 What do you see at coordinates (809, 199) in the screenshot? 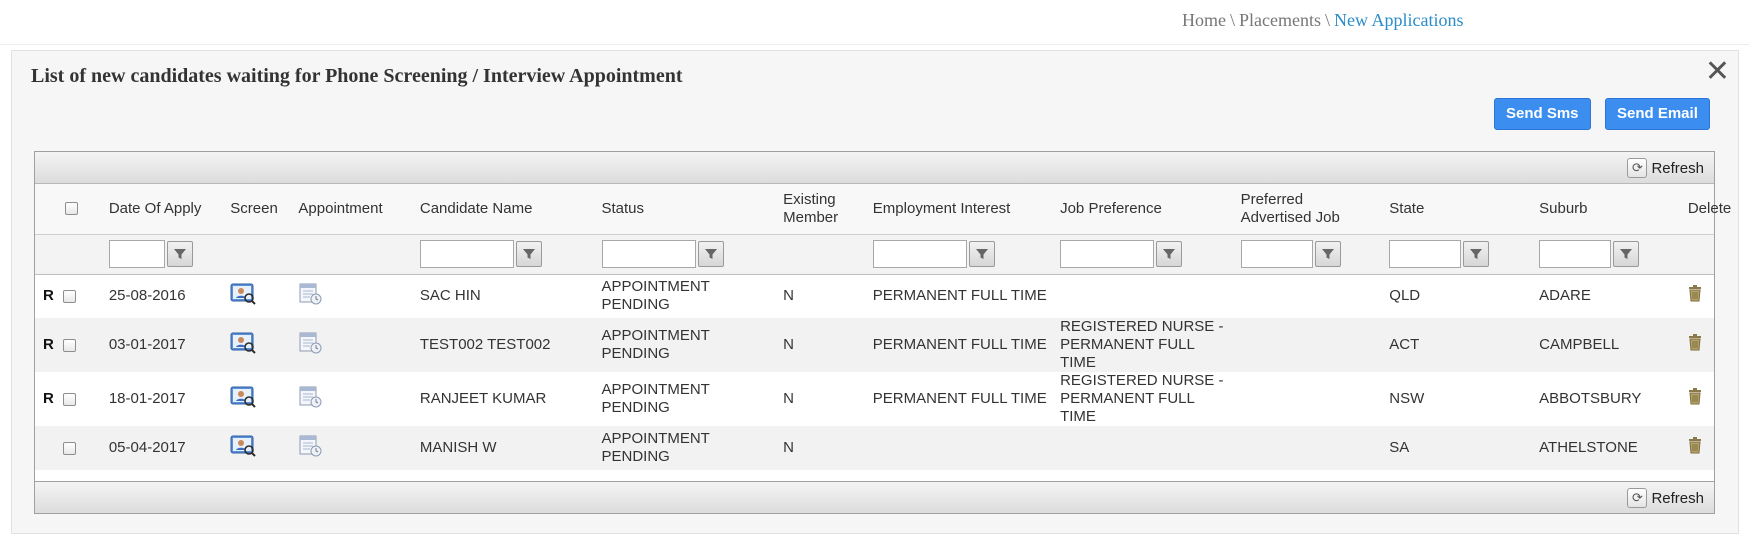
I see `col-existing-line1: Existing` at bounding box center [809, 199].